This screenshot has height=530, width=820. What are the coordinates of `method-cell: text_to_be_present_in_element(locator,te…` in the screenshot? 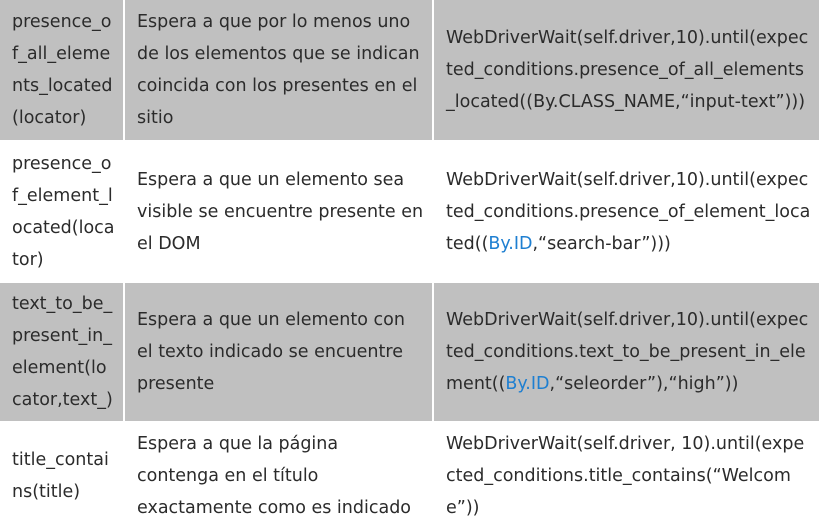 It's located at (62, 352).